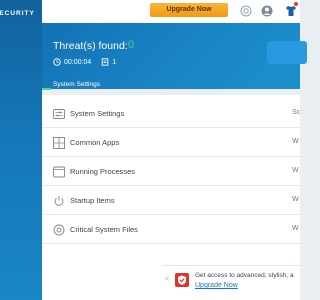 The height and width of the screenshot is (300, 320). What do you see at coordinates (182, 280) in the screenshot?
I see `brand-logo-icon` at bounding box center [182, 280].